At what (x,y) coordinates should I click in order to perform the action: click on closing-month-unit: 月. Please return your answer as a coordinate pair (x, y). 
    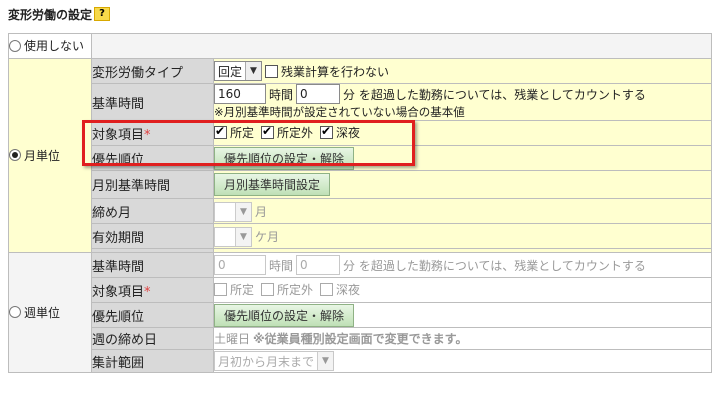
    Looking at the image, I should click on (261, 212).